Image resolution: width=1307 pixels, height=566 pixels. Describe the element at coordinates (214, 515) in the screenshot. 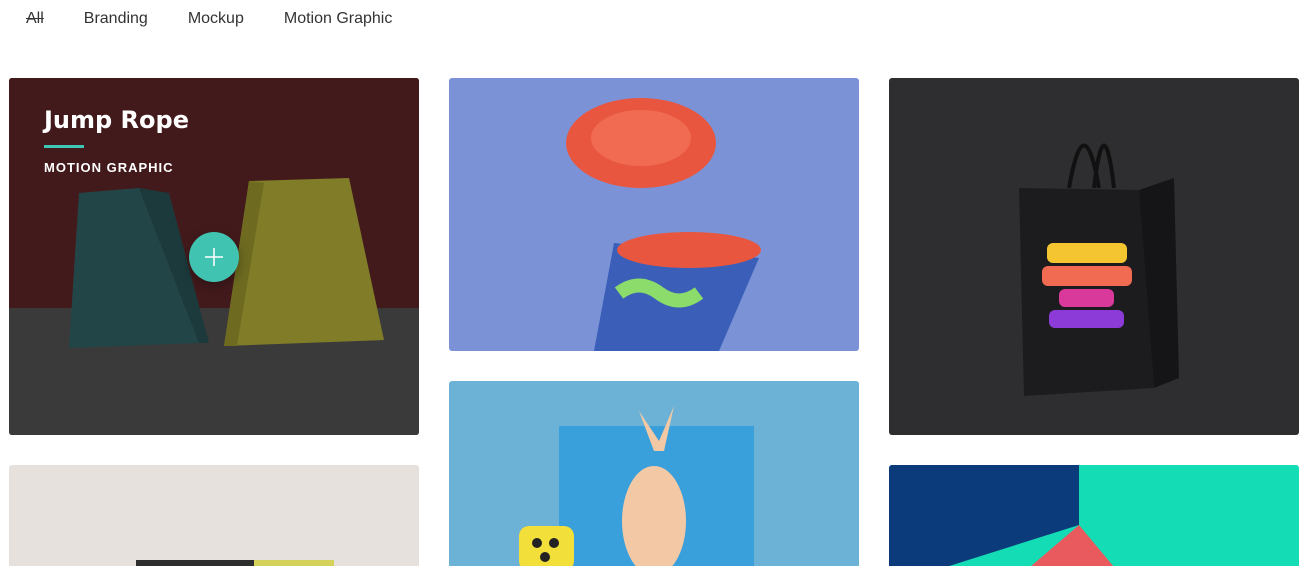

I see `portfolio-item-stationery` at that location.